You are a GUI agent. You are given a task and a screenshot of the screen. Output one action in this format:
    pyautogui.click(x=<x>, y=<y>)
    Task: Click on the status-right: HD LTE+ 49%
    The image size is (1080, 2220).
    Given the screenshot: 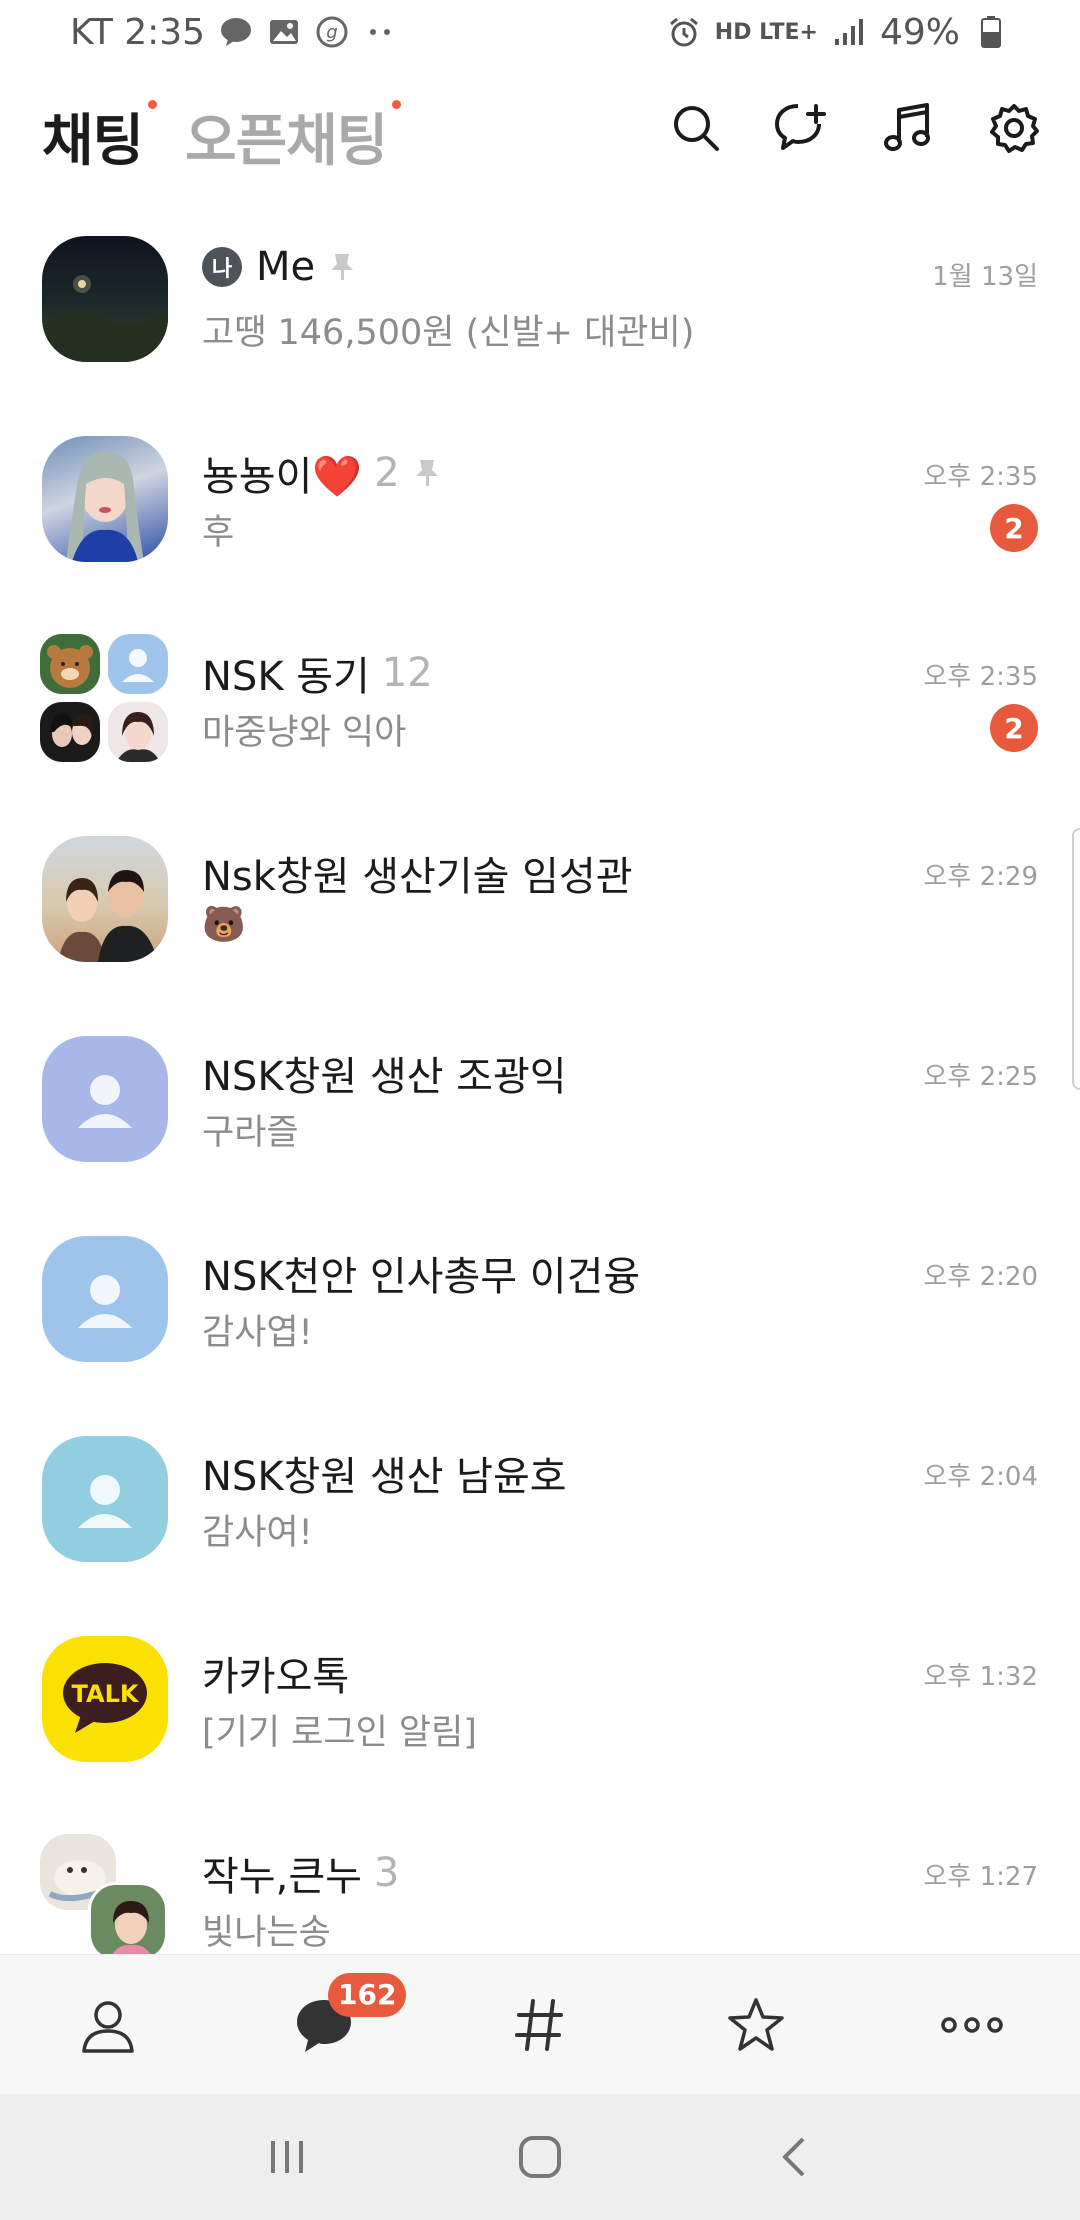 What is the action you would take?
    pyautogui.click(x=837, y=32)
    